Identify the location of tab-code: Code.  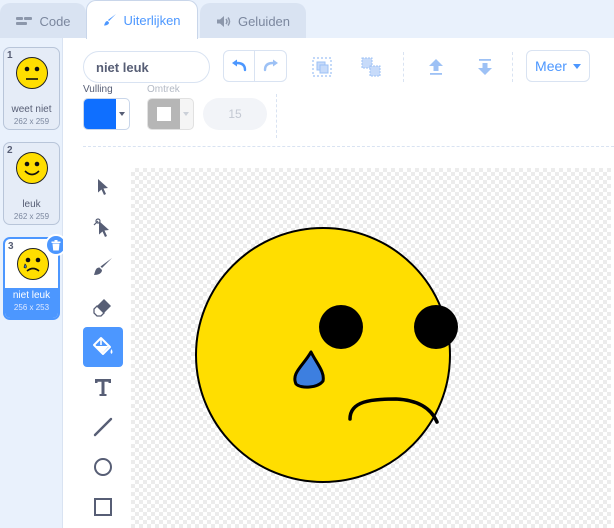
(43, 20).